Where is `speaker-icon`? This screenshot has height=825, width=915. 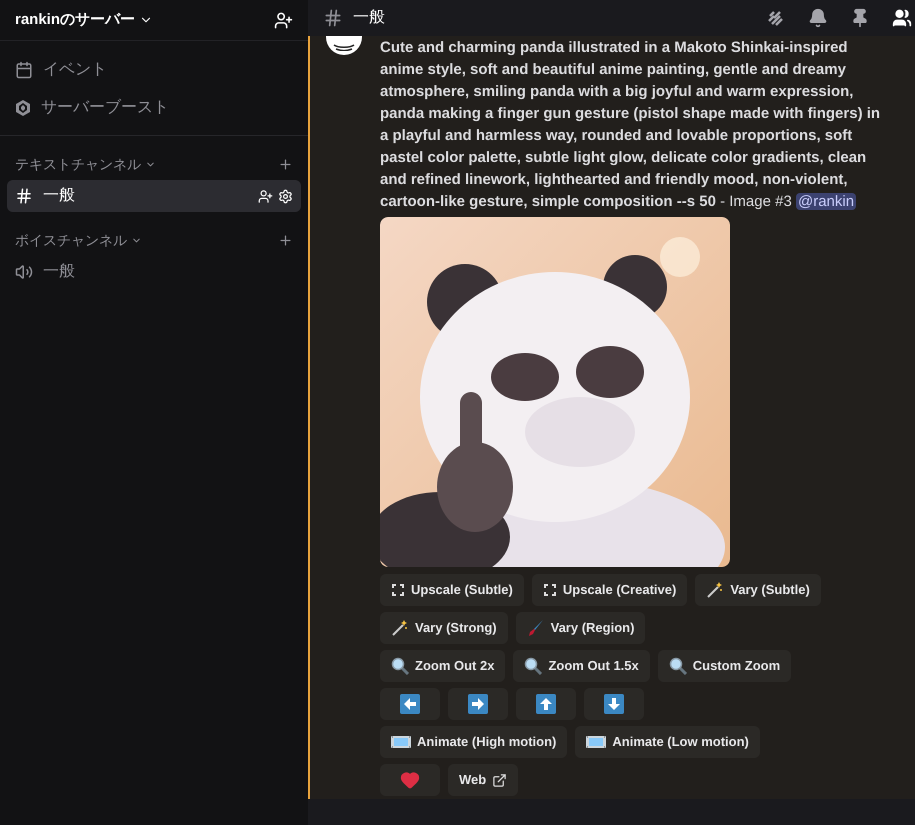
speaker-icon is located at coordinates (24, 272).